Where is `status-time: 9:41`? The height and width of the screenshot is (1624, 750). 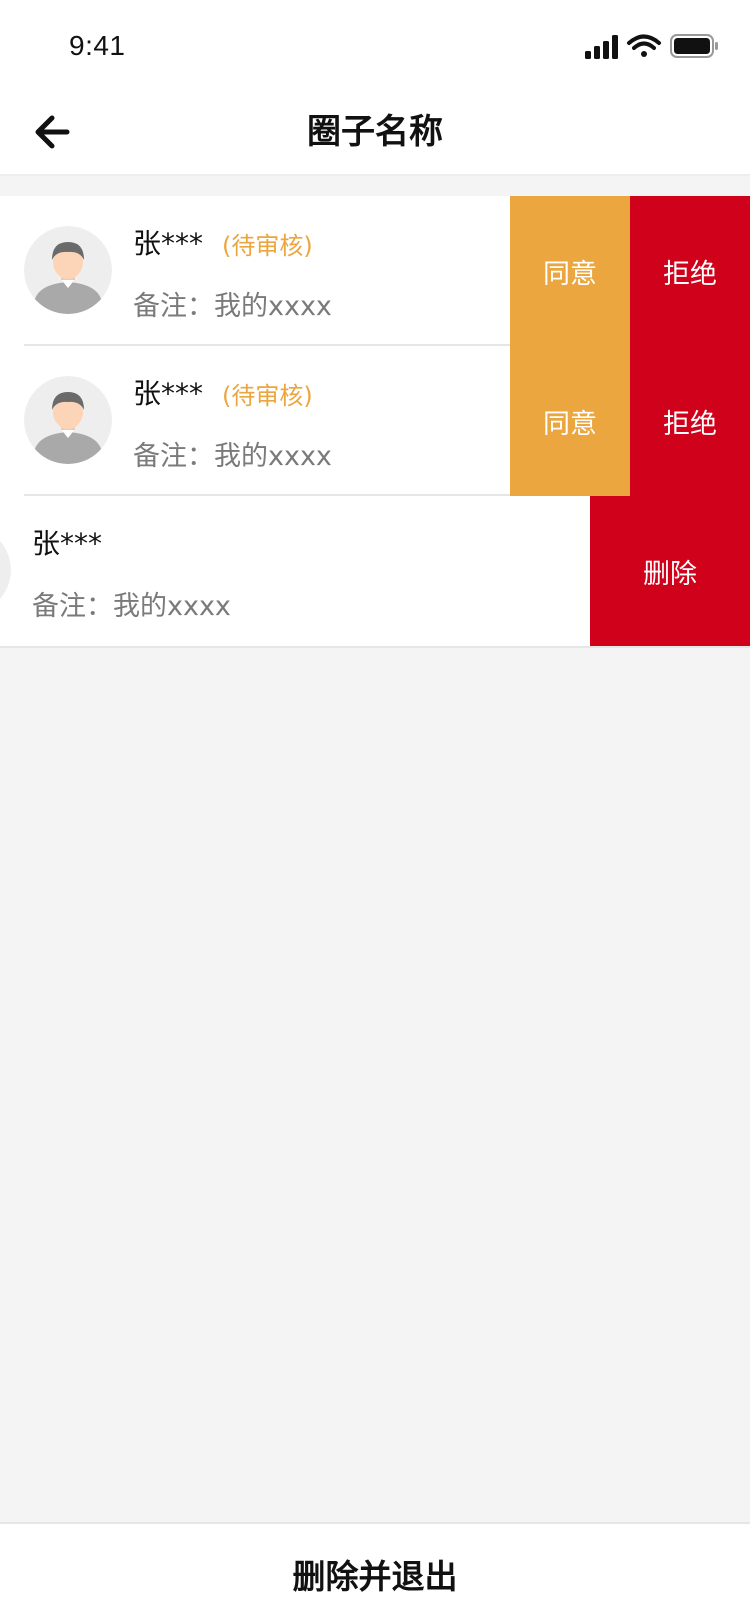
status-time: 9:41 is located at coordinates (97, 45).